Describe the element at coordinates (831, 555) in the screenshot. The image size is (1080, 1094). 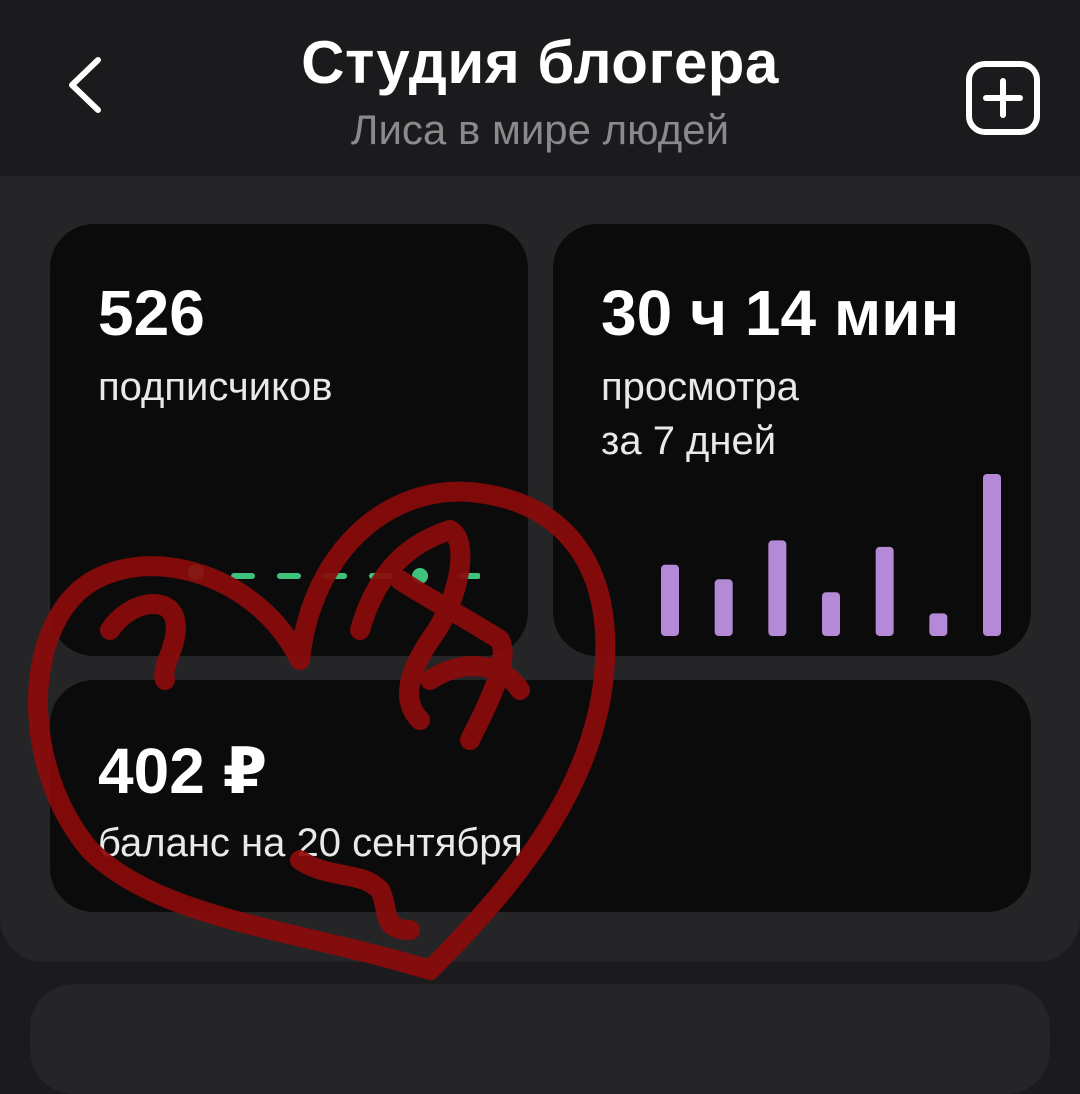
I see `watch-time-bar-chart` at that location.